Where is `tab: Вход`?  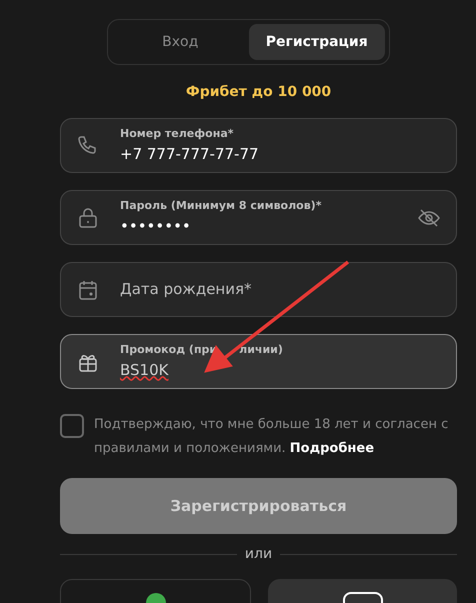
tab: Вход is located at coordinates (180, 42).